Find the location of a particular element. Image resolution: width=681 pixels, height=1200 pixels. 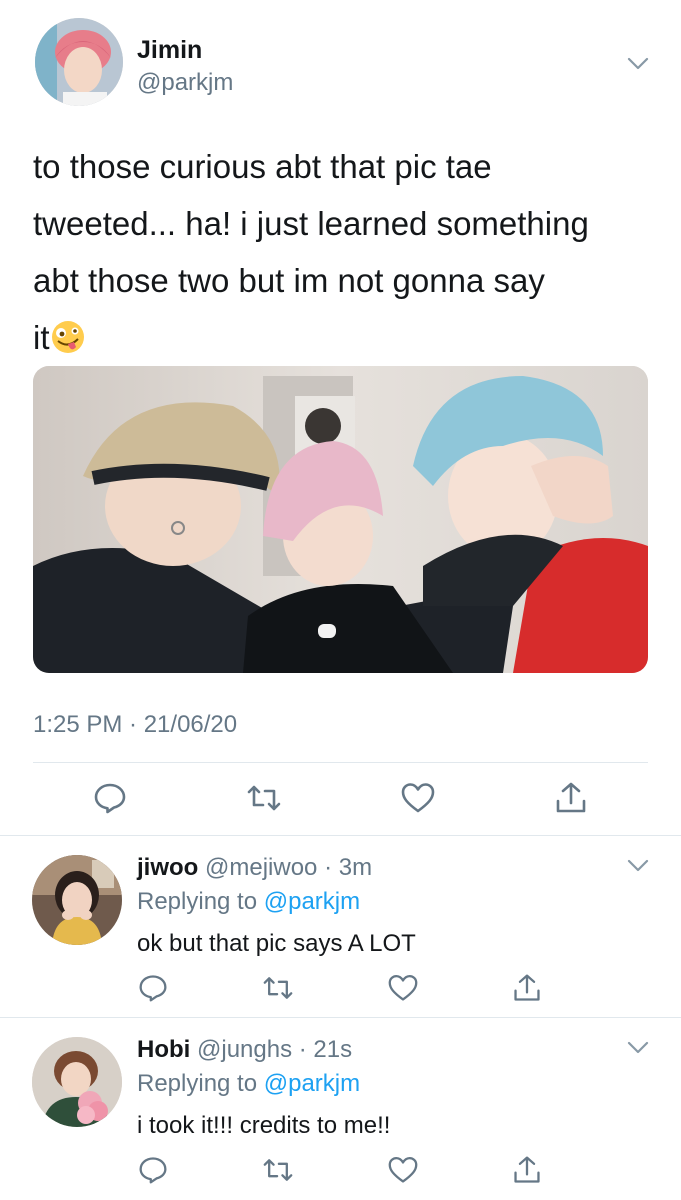

reply-text: ok but that pic says A LOT is located at coordinates (276, 943).